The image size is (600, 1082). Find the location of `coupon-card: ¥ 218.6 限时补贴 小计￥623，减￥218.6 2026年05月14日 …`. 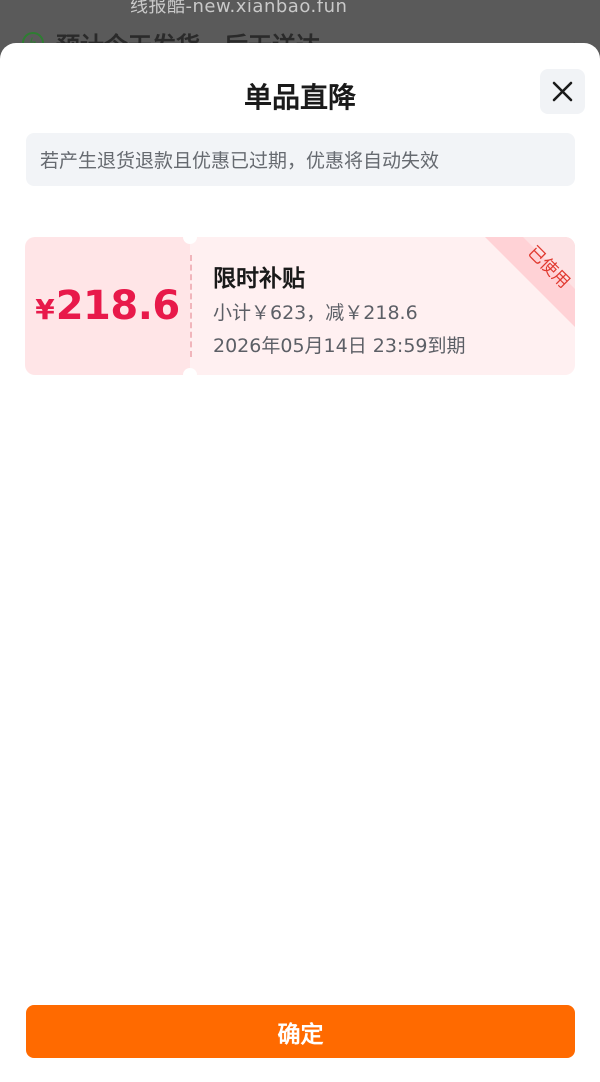

coupon-card: ¥ 218.6 限时补贴 小计￥623，减￥218.6 2026年05月14日 … is located at coordinates (300, 306).